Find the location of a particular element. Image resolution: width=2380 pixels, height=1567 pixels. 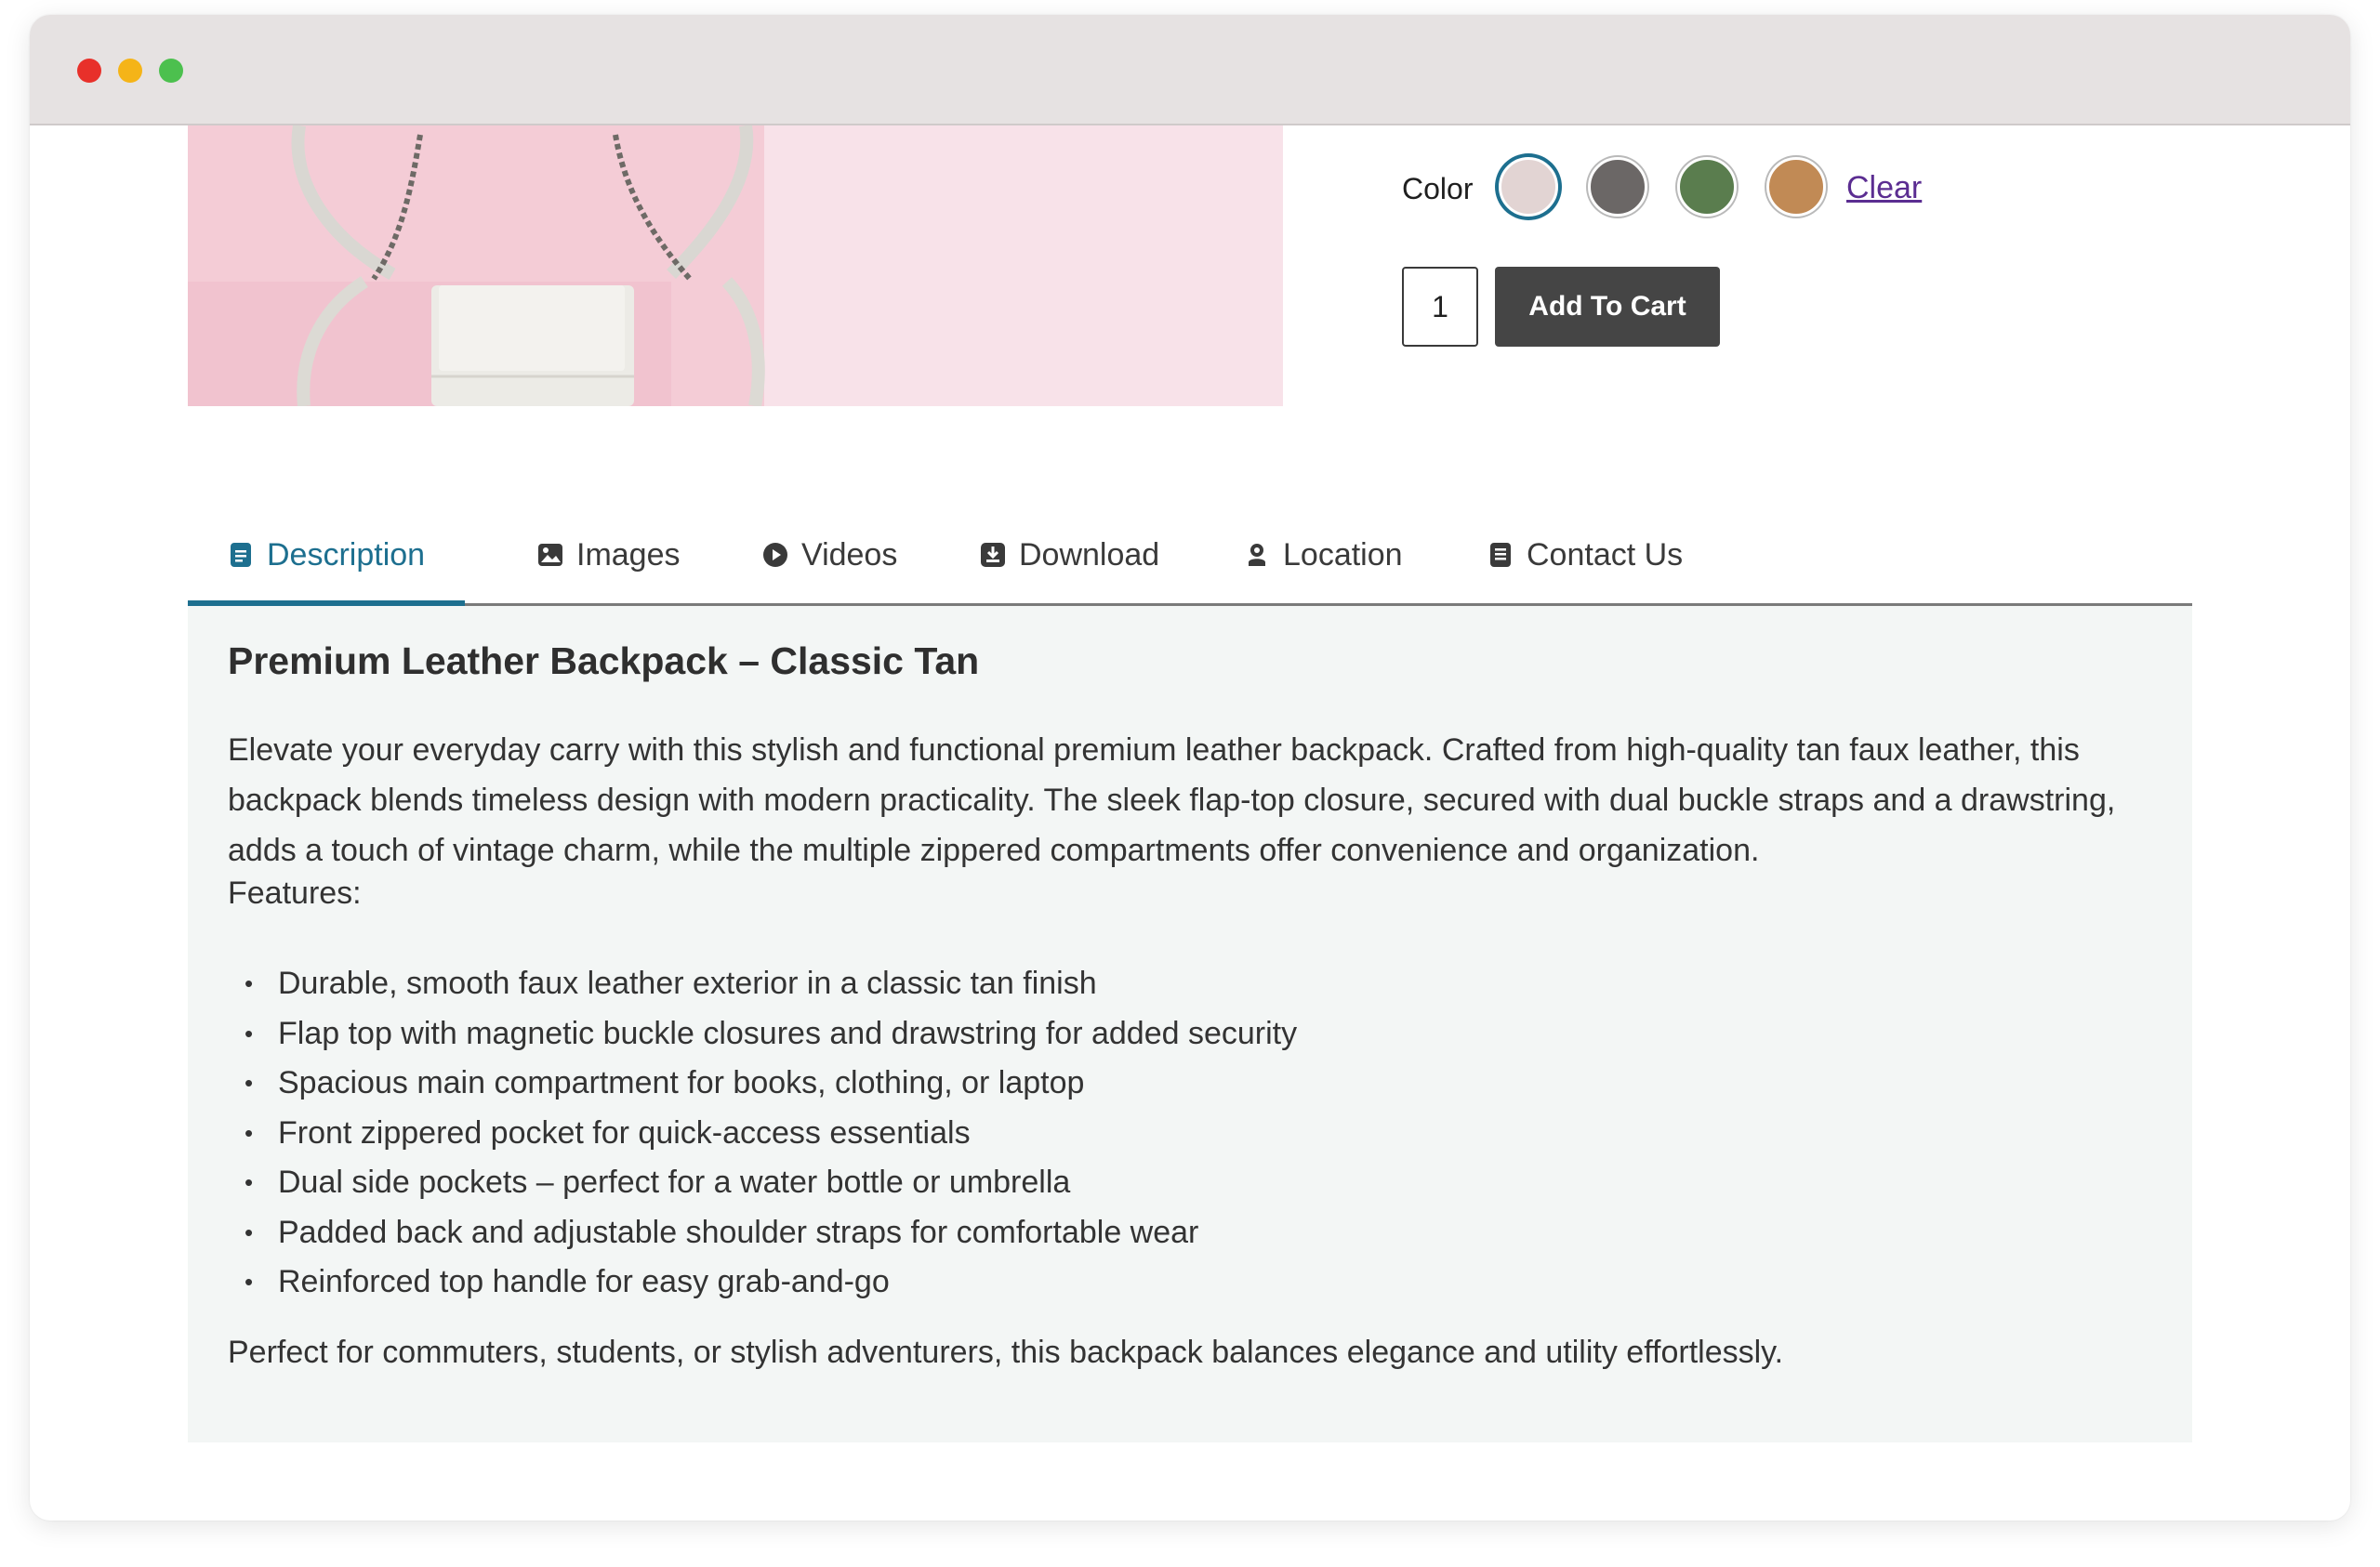

color-swatch-slate is located at coordinates (1617, 187).